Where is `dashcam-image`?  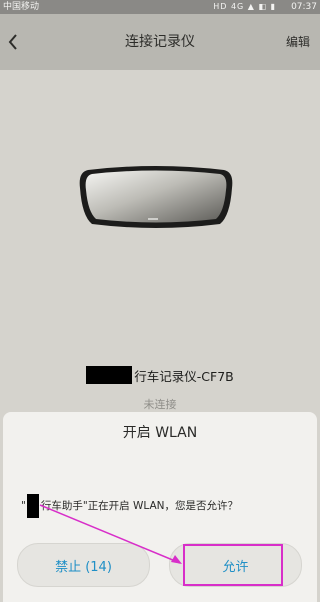 dashcam-image is located at coordinates (156, 199).